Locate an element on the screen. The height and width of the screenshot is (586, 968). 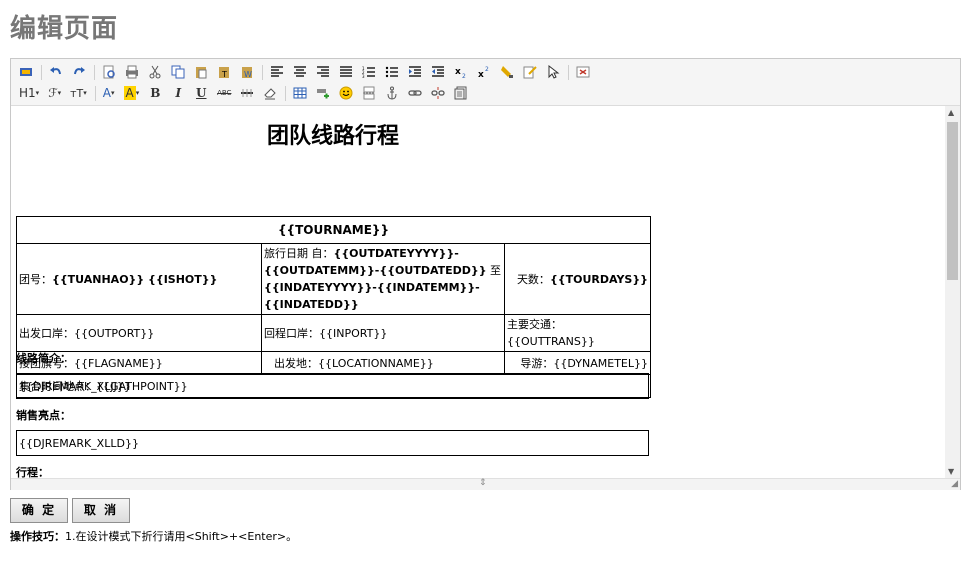
tour-days-cell: 天数：{{TOURDAYS}} is located at coordinates (577, 279).